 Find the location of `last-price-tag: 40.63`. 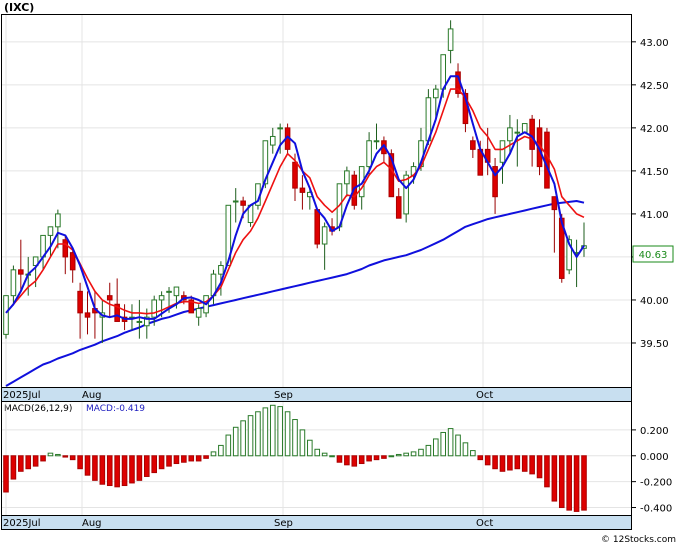

last-price-tag: 40.63 is located at coordinates (653, 254).